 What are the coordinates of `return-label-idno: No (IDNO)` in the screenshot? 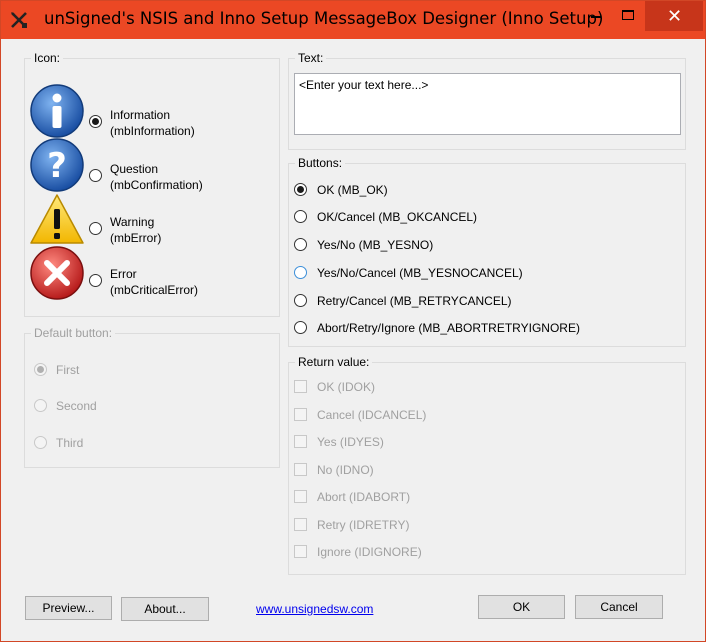 It's located at (345, 470).